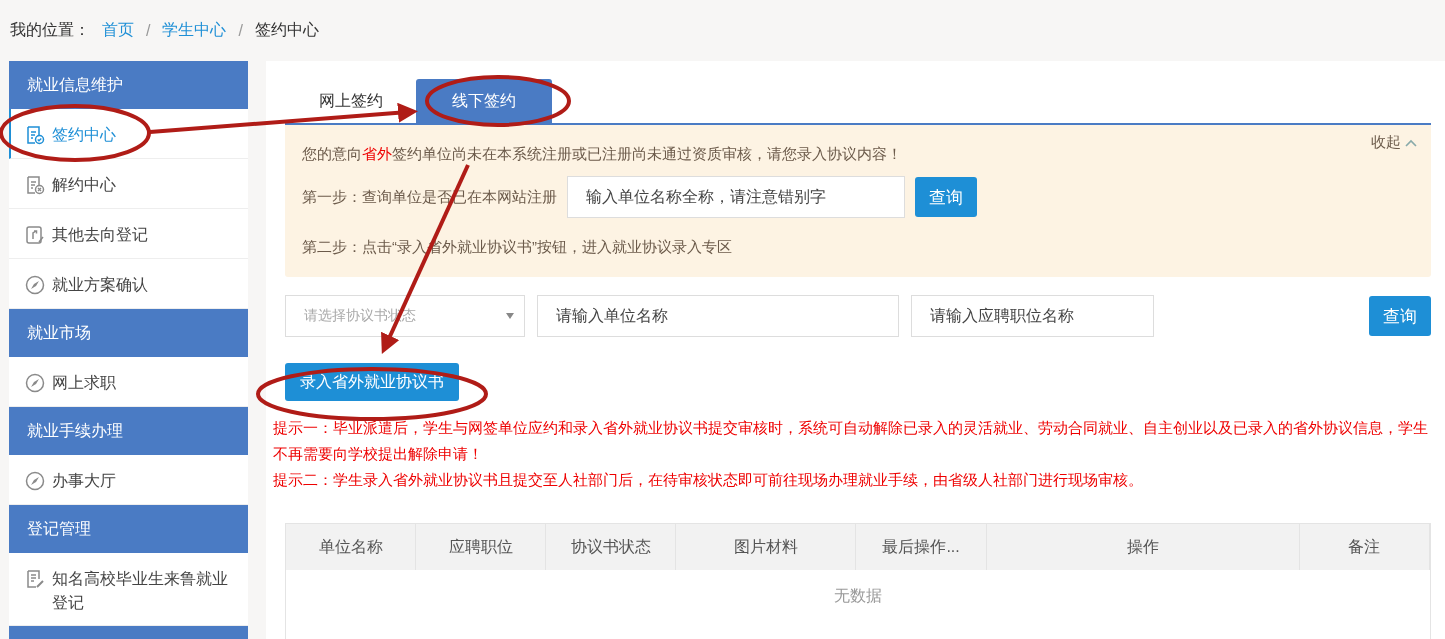  What do you see at coordinates (128, 85) in the screenshot?
I see `sidebar-section-header: 就业信息维护` at bounding box center [128, 85].